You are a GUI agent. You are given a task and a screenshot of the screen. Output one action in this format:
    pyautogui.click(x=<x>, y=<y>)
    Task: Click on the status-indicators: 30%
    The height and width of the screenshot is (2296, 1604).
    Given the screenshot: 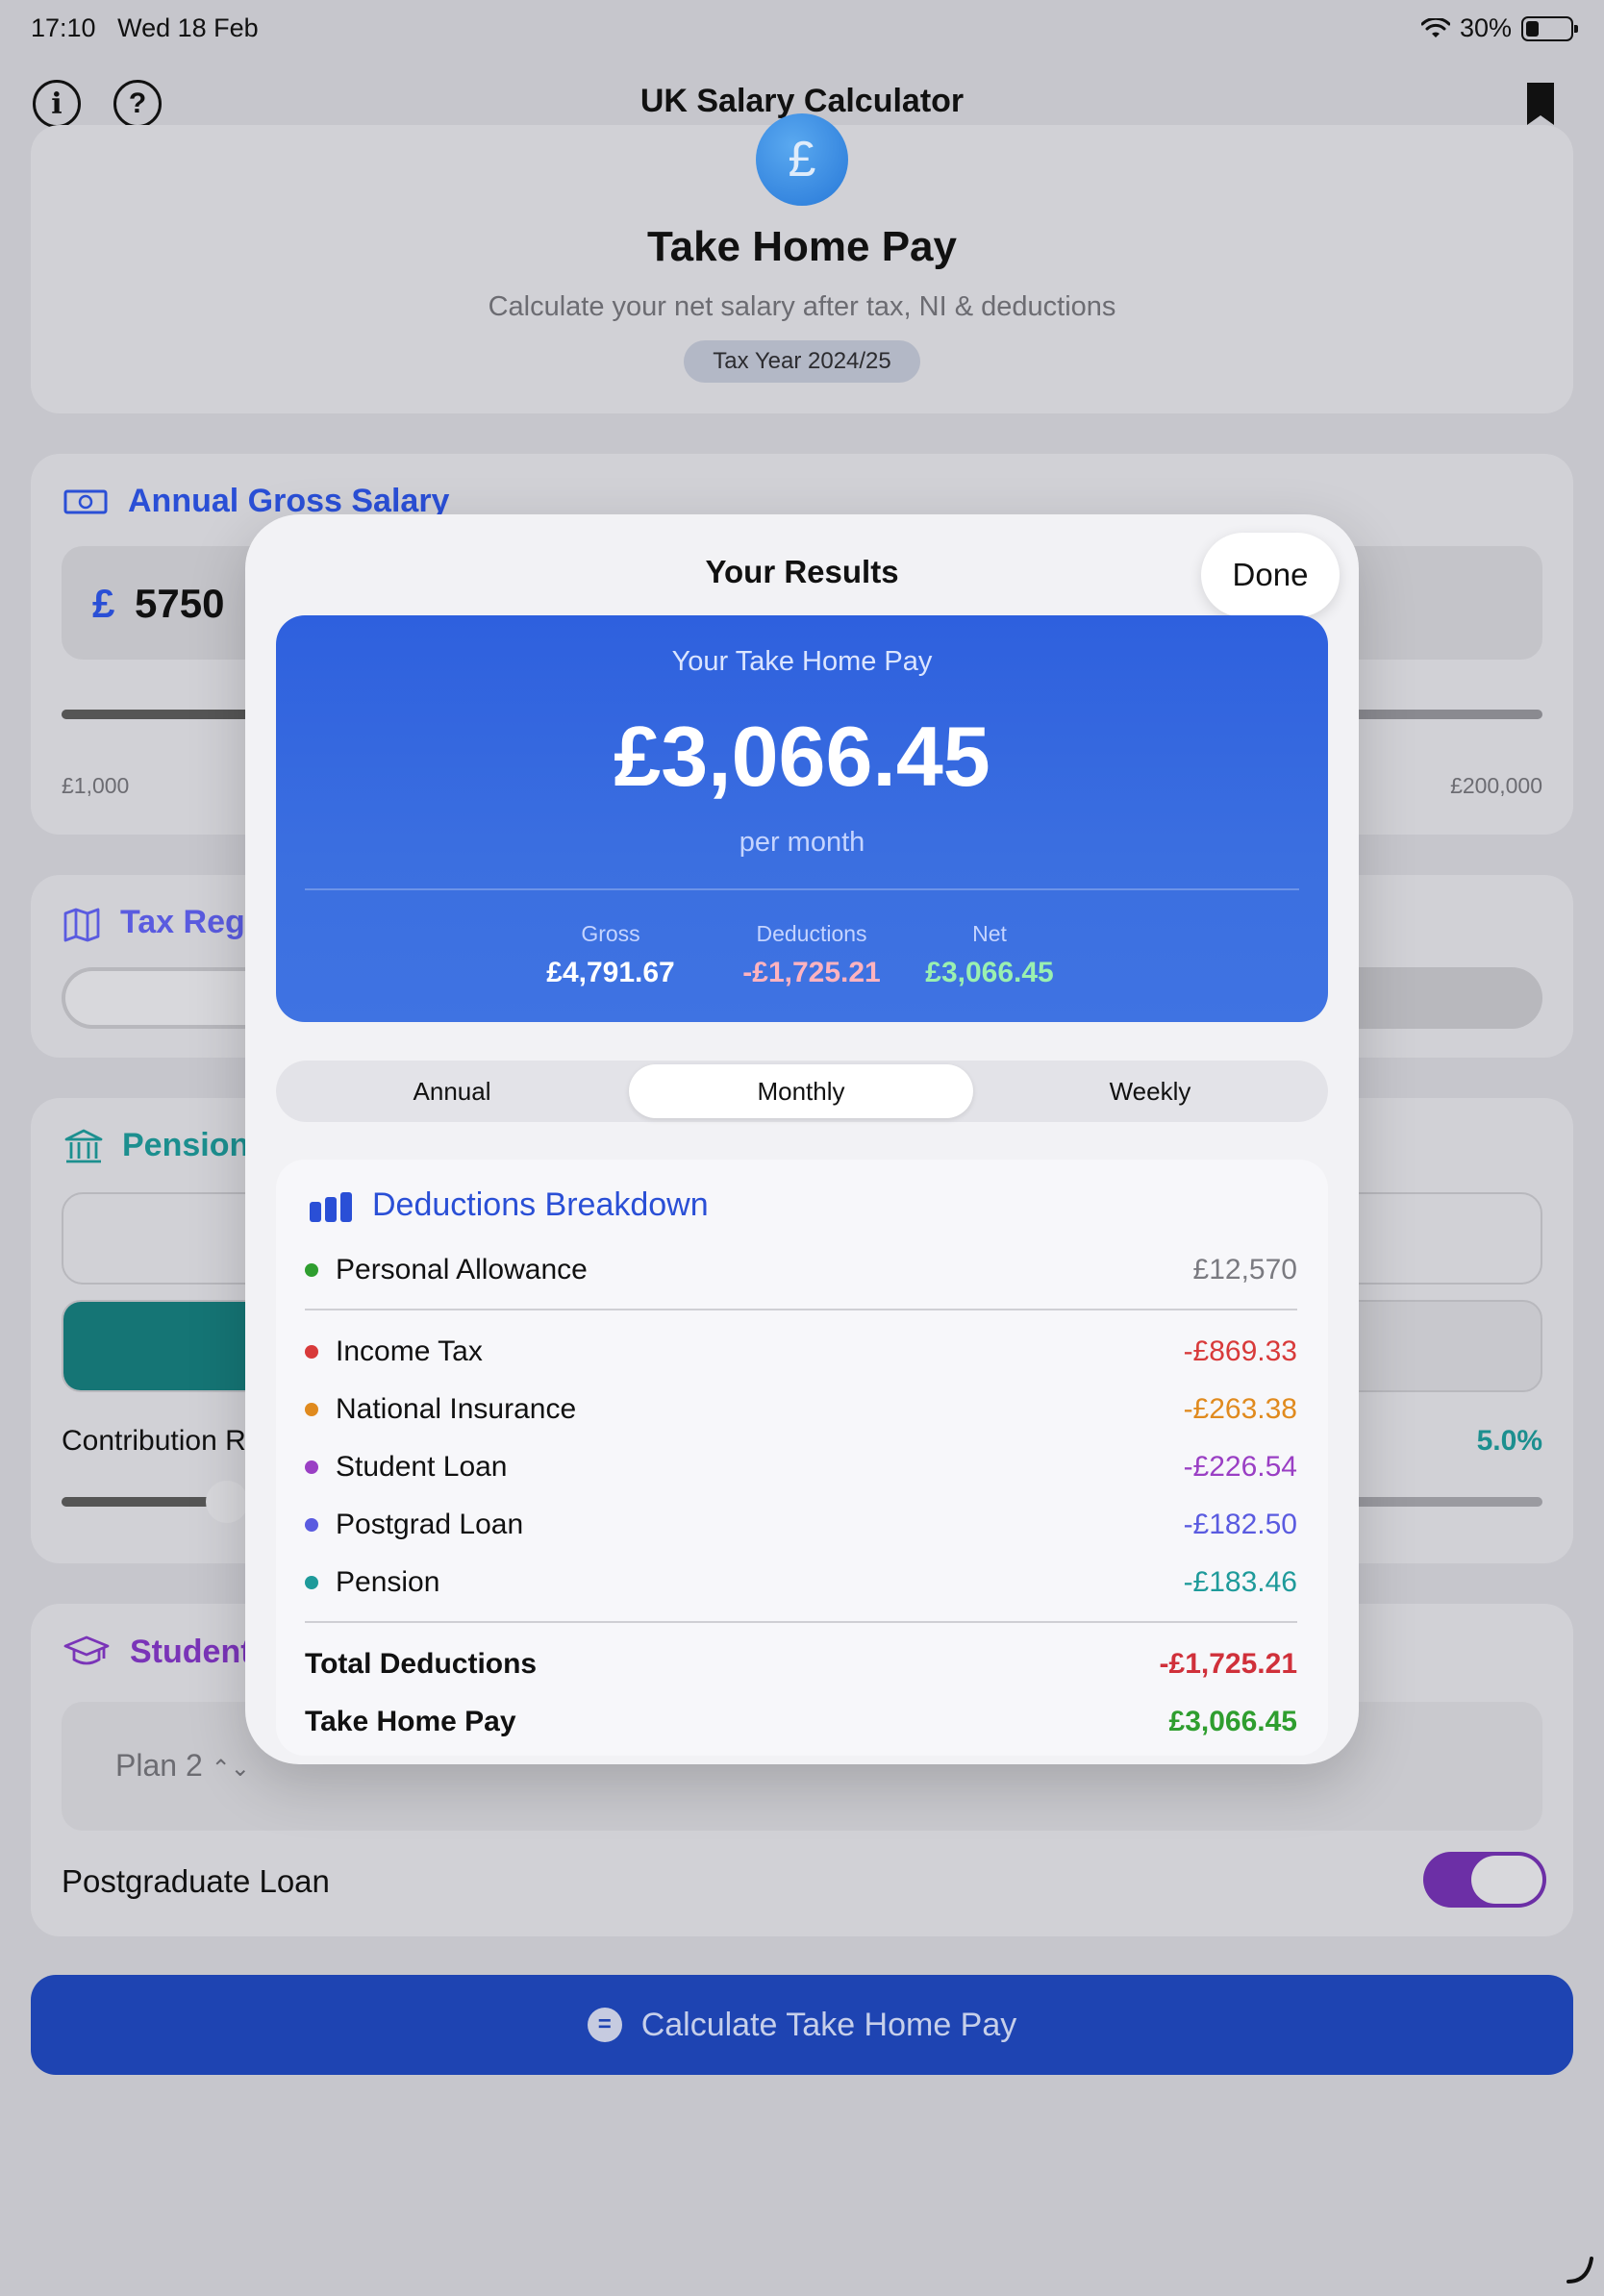 What is the action you would take?
    pyautogui.click(x=1499, y=28)
    